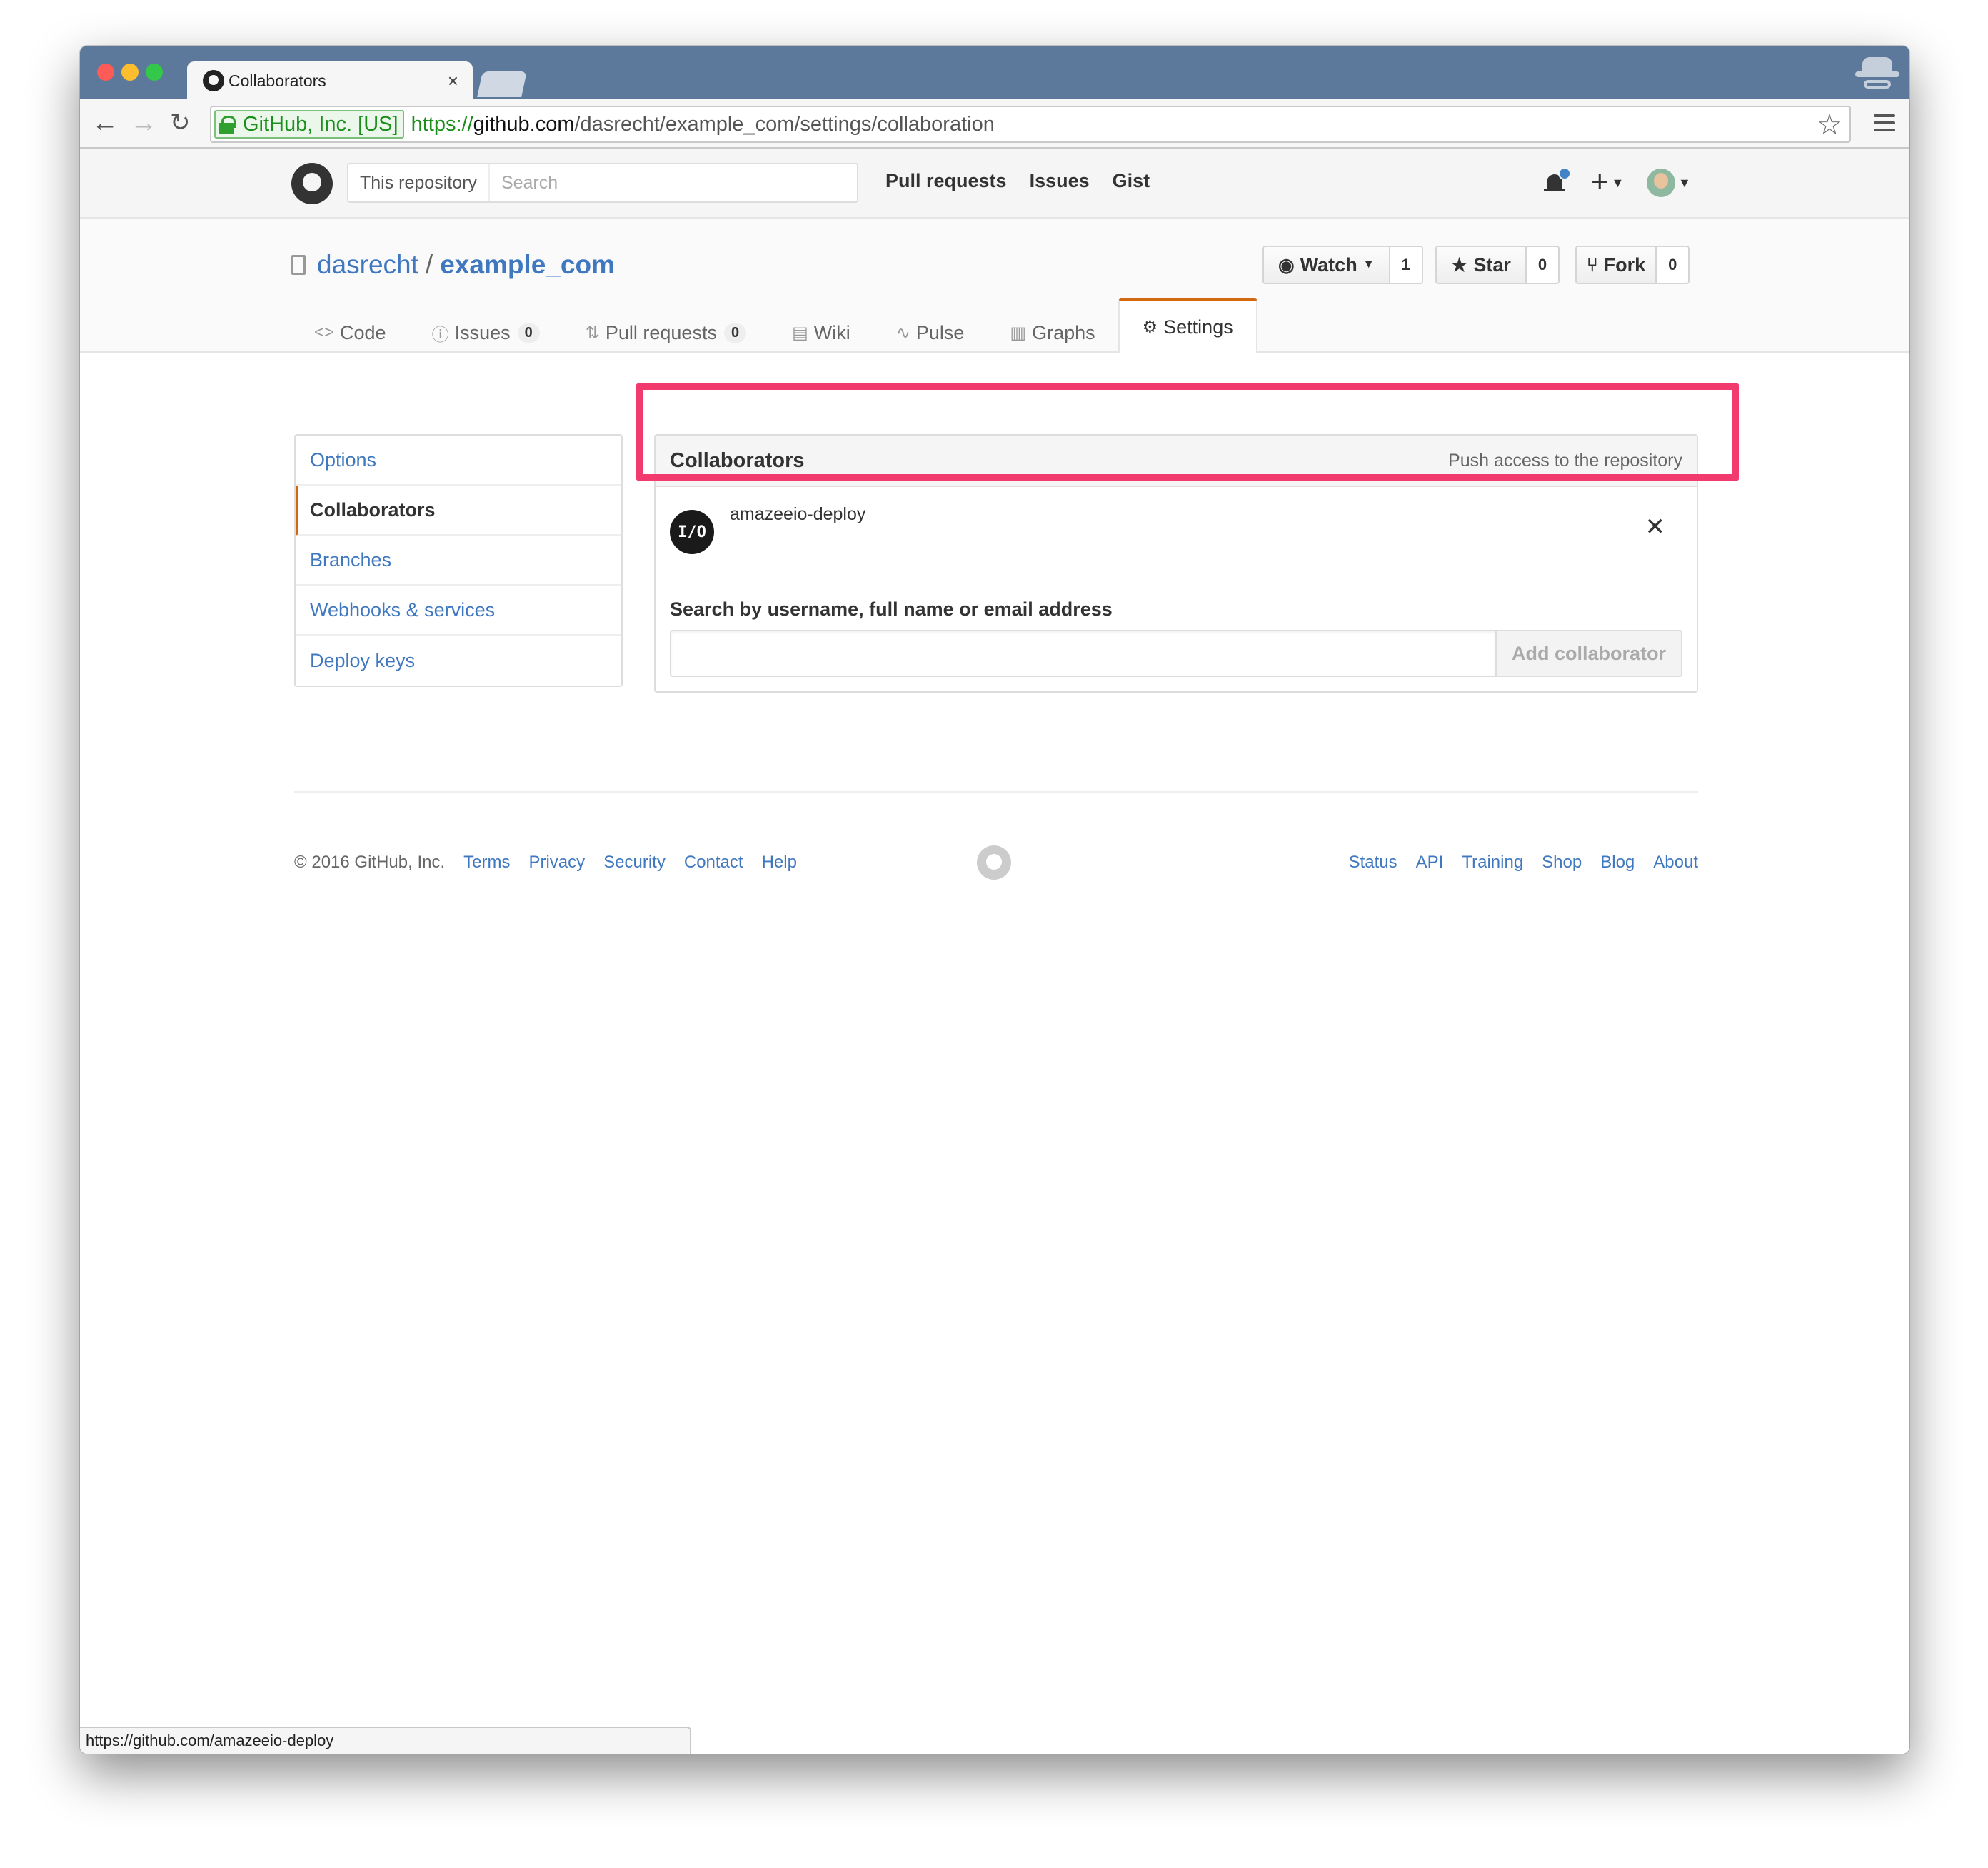  I want to click on bookmark-star-icon: ☆, so click(1829, 125).